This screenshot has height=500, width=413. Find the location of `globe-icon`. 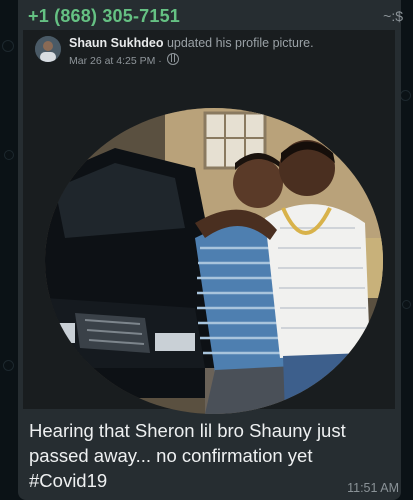

globe-icon is located at coordinates (172, 59).